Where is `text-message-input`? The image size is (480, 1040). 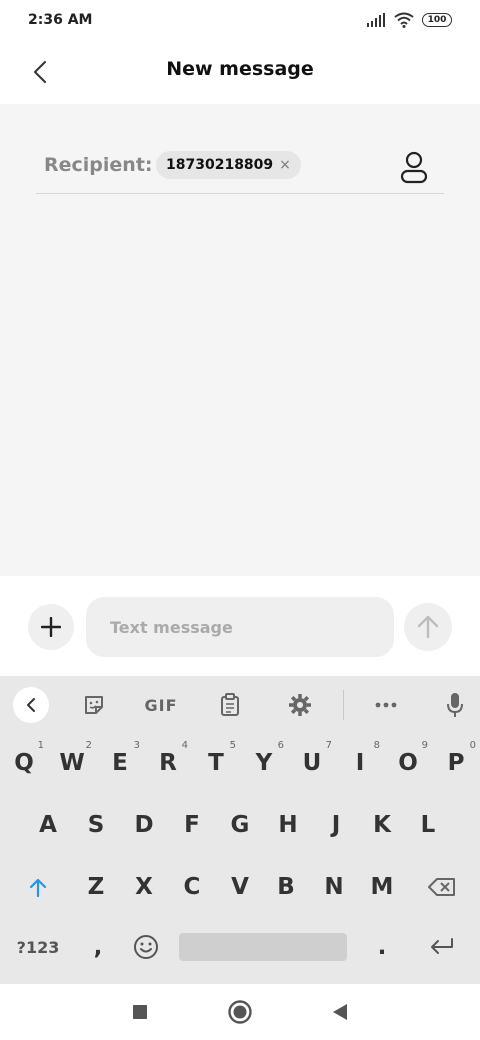 text-message-input is located at coordinates (240, 627).